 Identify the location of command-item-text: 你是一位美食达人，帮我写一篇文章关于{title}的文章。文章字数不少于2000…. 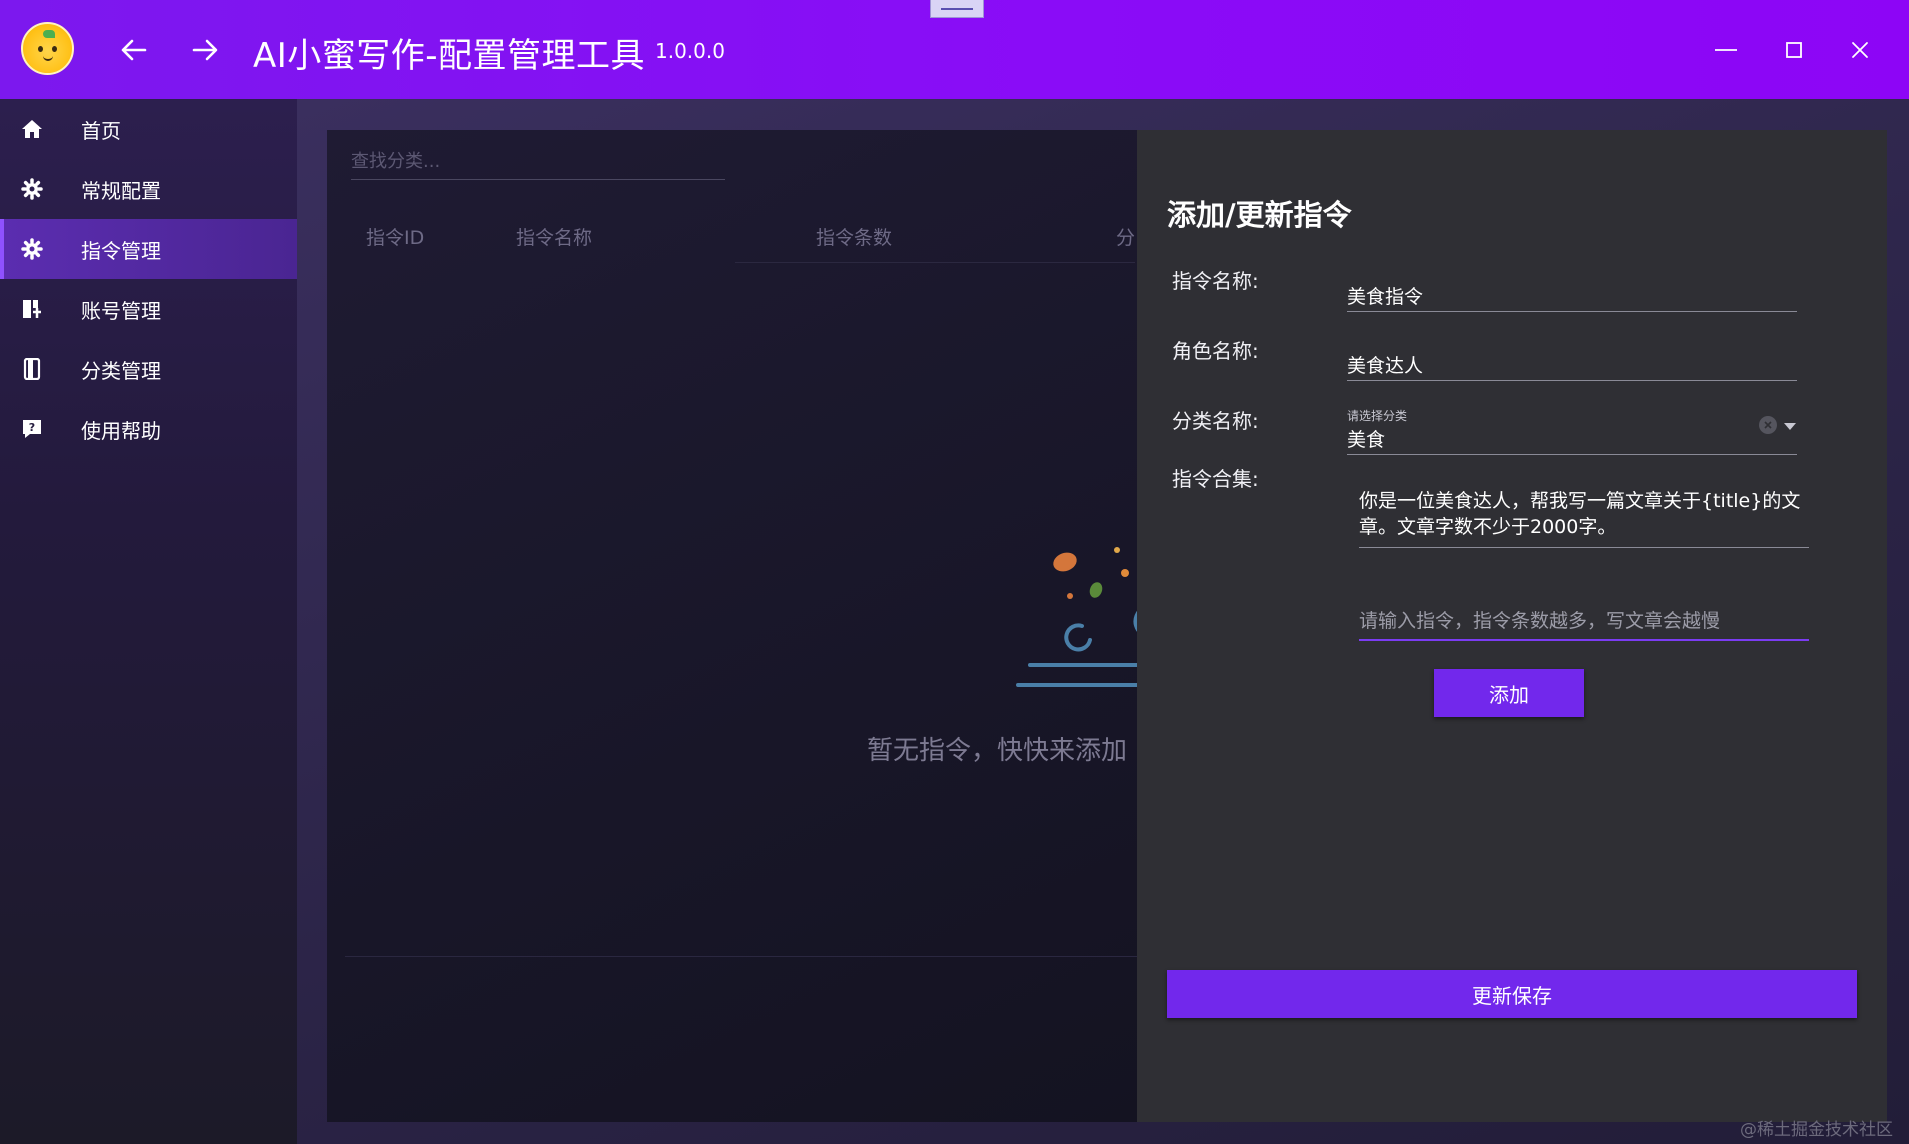
(1584, 518).